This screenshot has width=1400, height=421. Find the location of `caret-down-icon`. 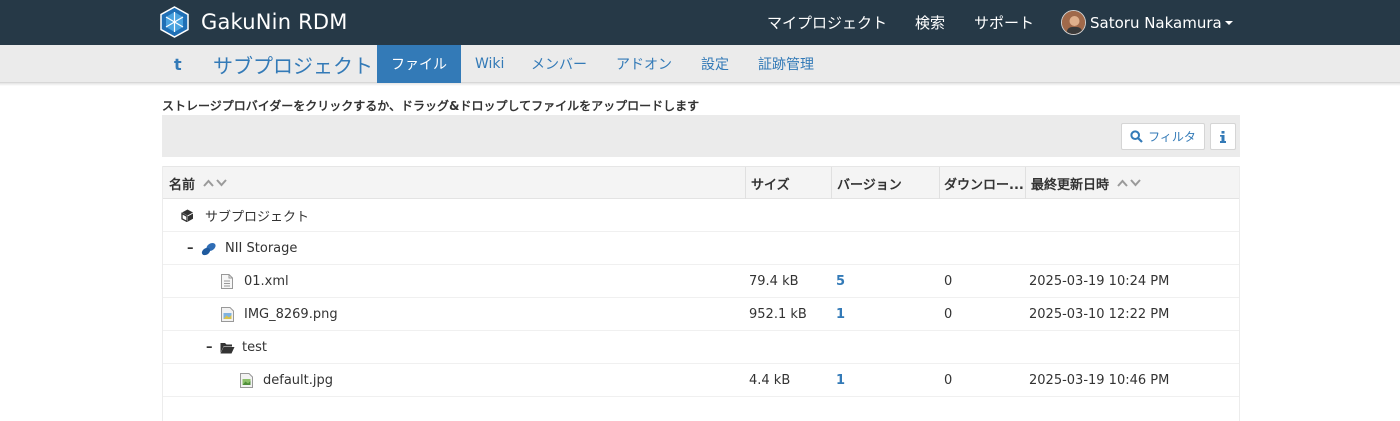

caret-down-icon is located at coordinates (1228, 22).